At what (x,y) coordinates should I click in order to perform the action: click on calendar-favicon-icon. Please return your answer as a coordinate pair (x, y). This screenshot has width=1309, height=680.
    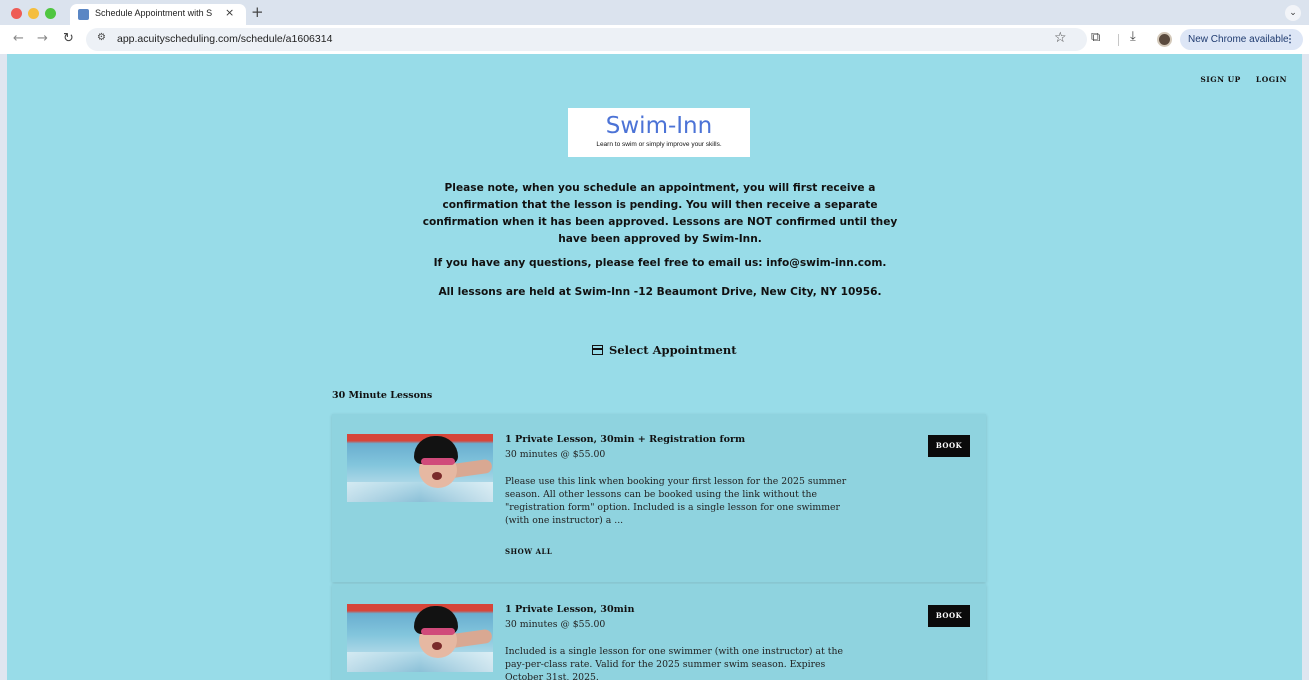
    Looking at the image, I should click on (83, 14).